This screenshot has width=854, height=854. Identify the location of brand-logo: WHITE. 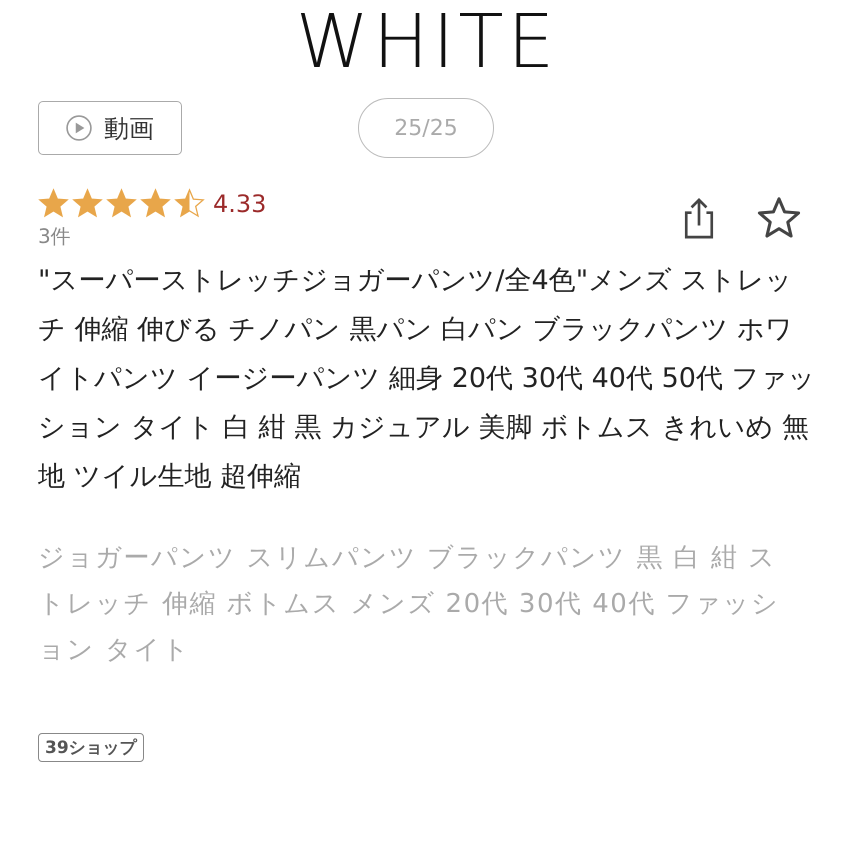
(427, 42).